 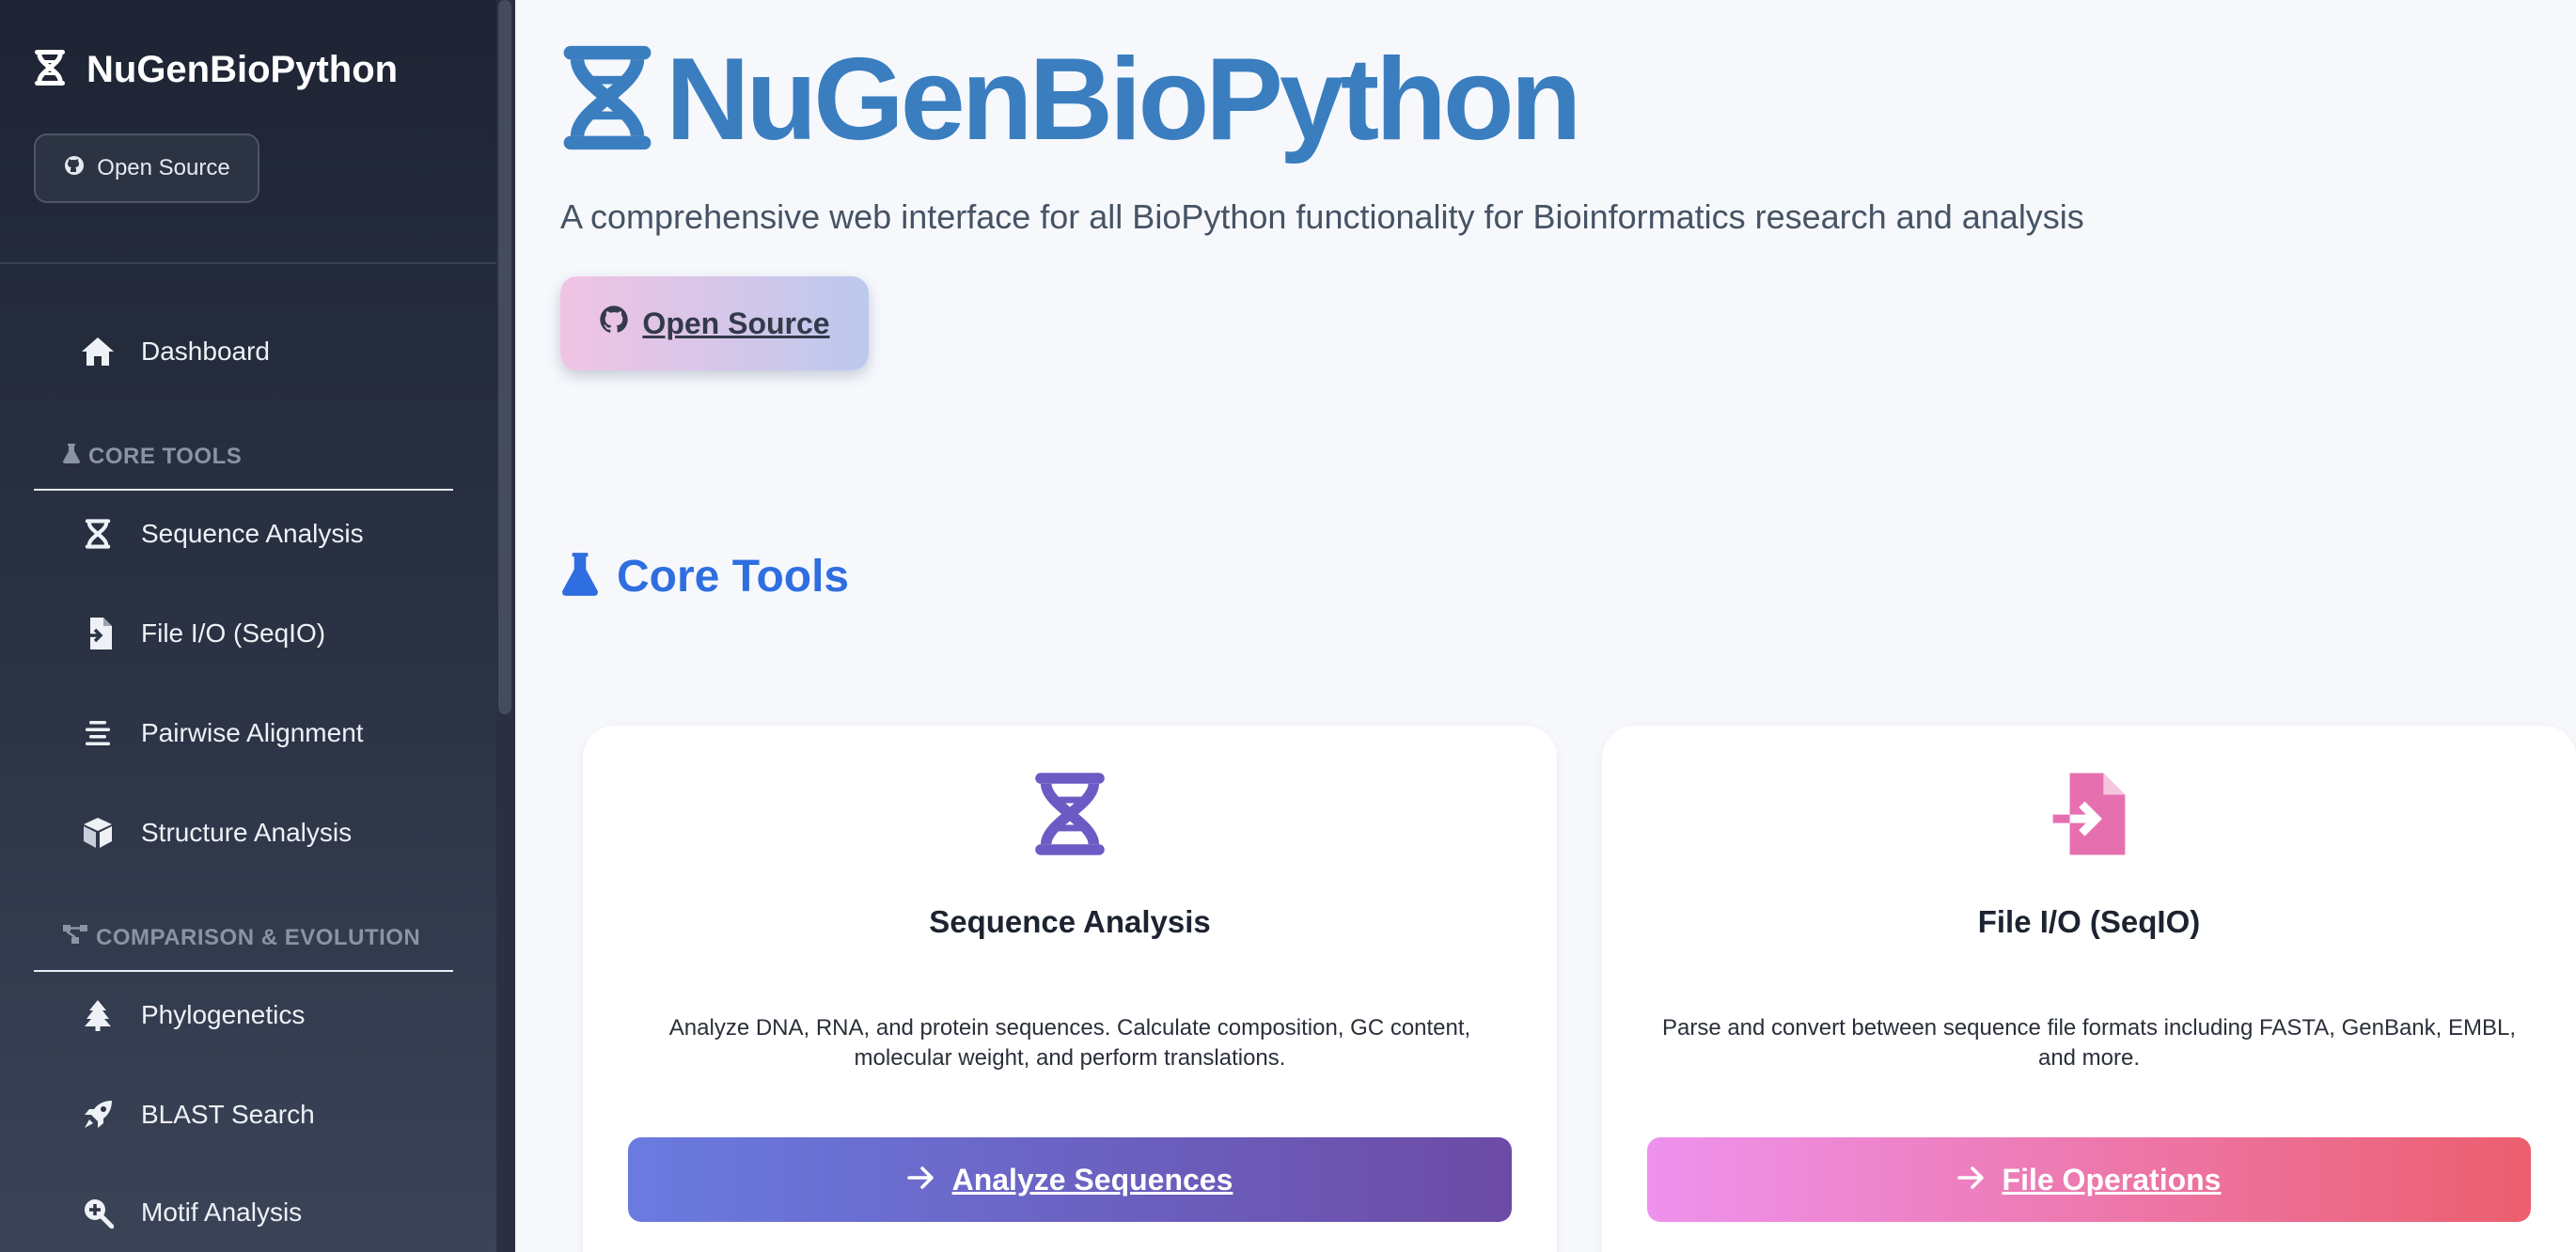 I want to click on rocket-icon, so click(x=98, y=1115).